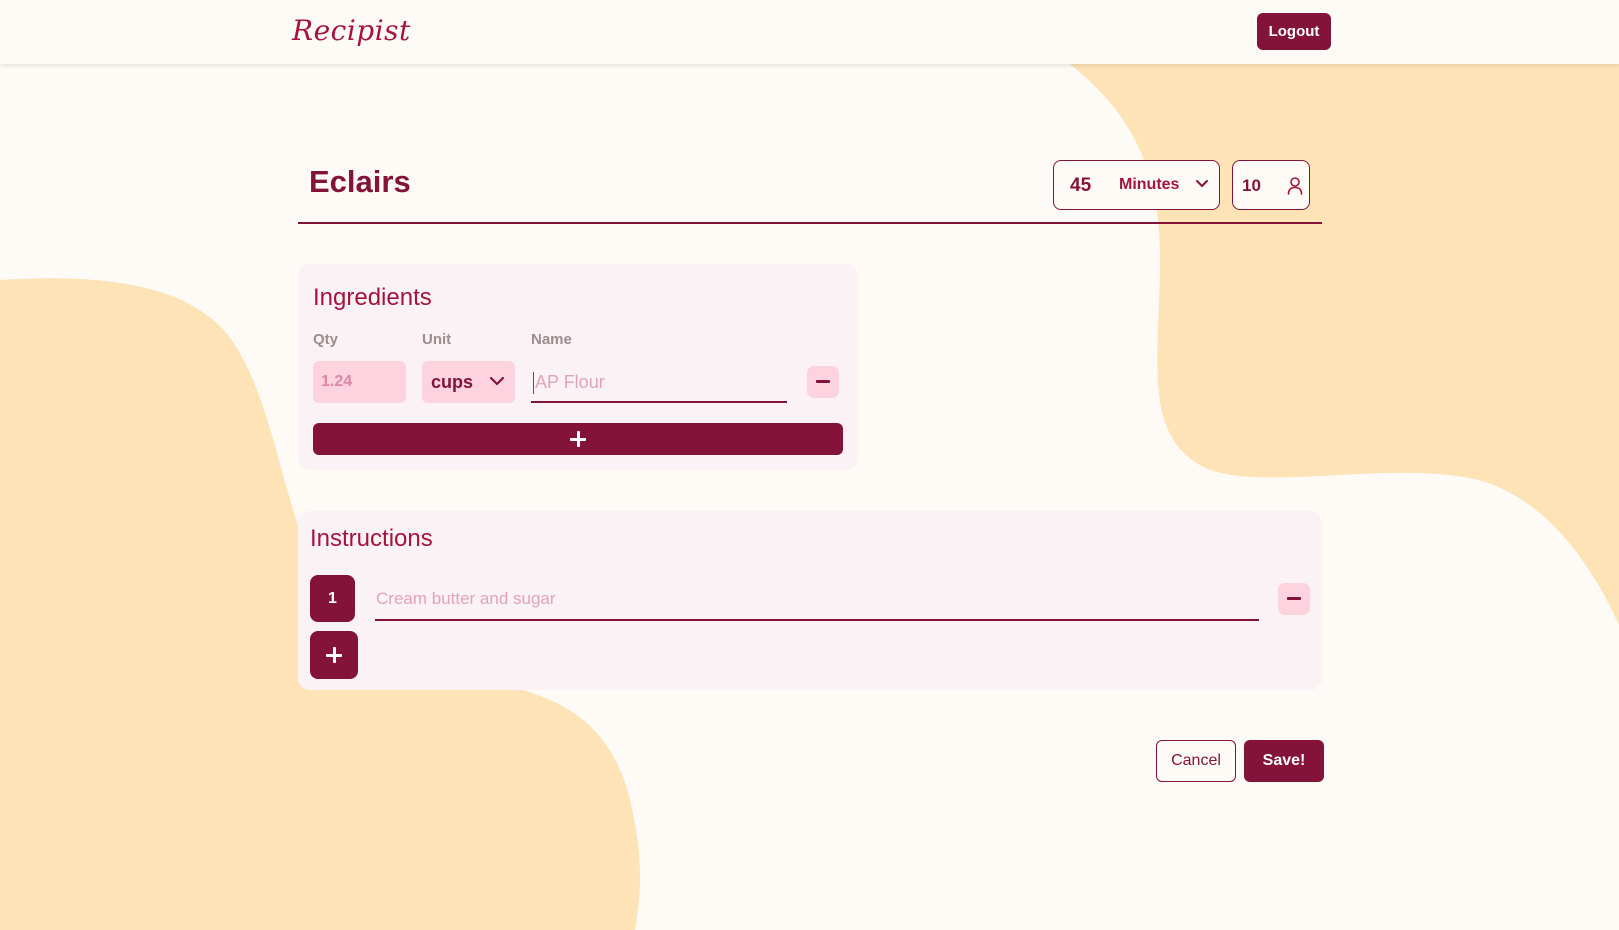 Image resolution: width=1619 pixels, height=930 pixels. Describe the element at coordinates (437, 339) in the screenshot. I see `unit-column-label: Unit` at that location.